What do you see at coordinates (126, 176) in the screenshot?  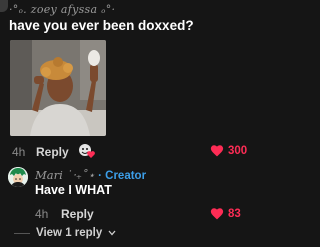 I see `creator-badge: Creator` at bounding box center [126, 176].